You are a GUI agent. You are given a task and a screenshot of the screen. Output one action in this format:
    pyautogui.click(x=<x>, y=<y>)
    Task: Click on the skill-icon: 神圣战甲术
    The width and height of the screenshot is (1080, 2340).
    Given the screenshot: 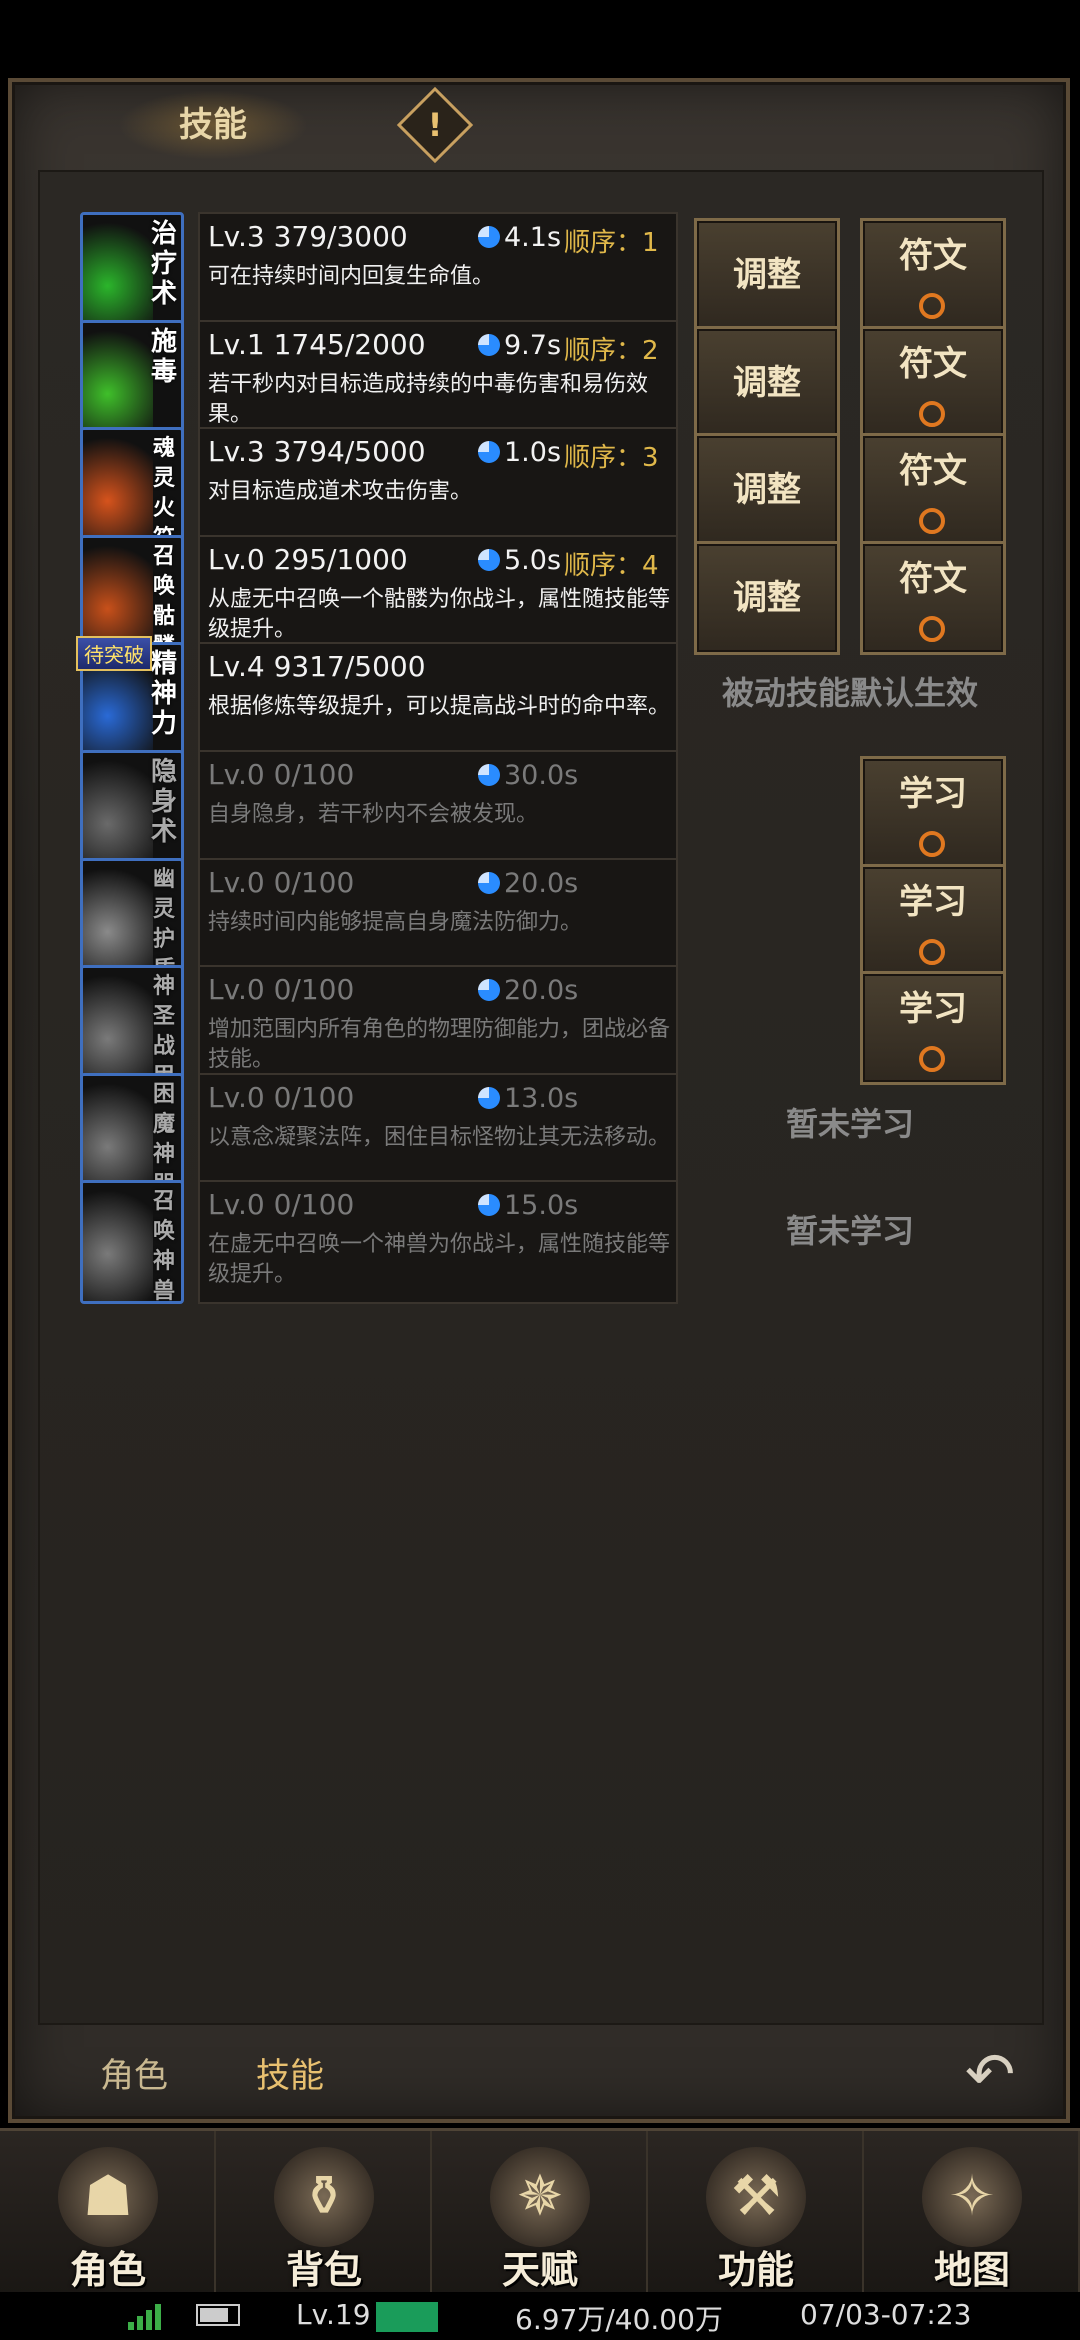 What is the action you would take?
    pyautogui.click(x=132, y=1027)
    